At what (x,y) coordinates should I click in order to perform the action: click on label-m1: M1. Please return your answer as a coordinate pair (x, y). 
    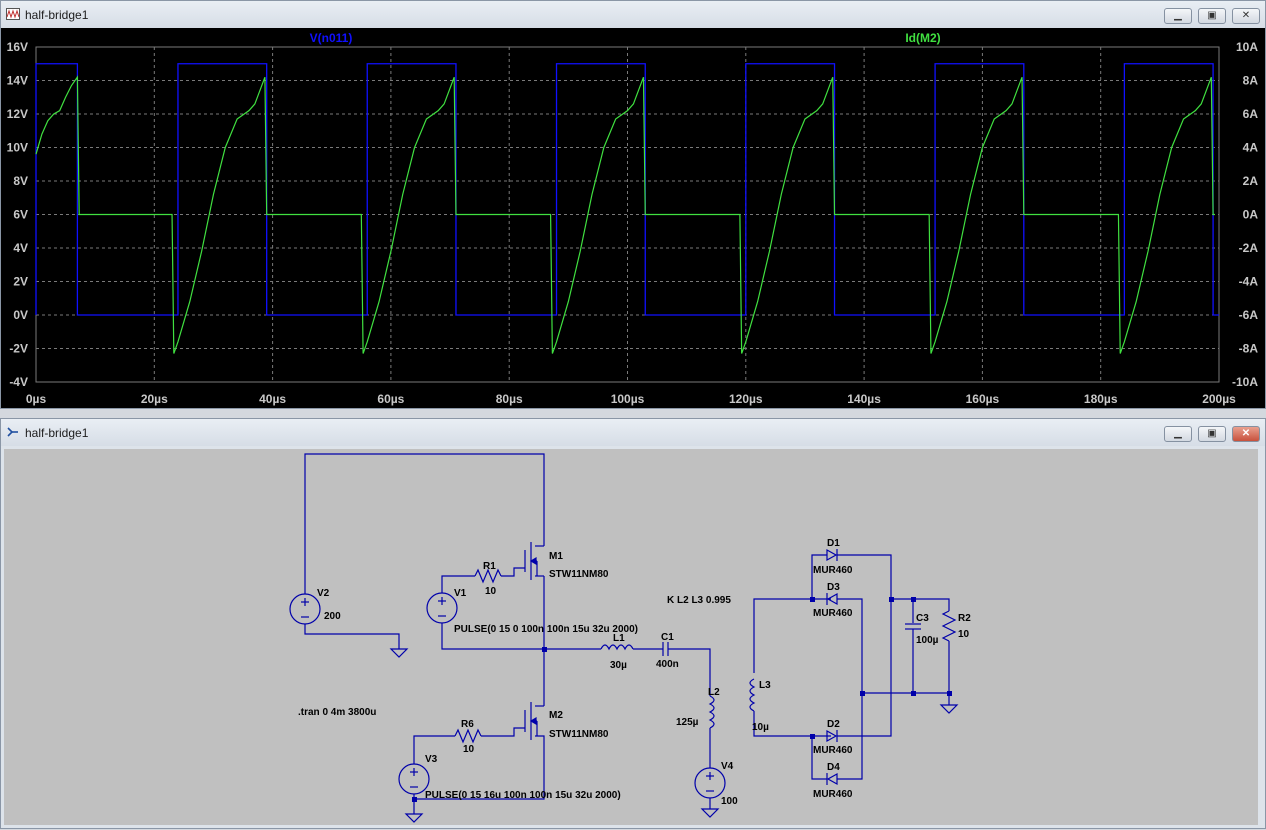
    Looking at the image, I should click on (556, 556).